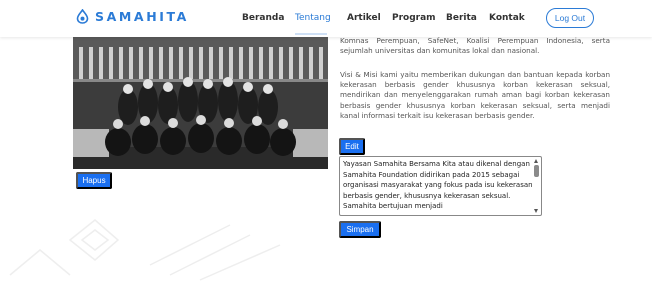  I want to click on scroll-down-arrow-icon, so click(536, 211).